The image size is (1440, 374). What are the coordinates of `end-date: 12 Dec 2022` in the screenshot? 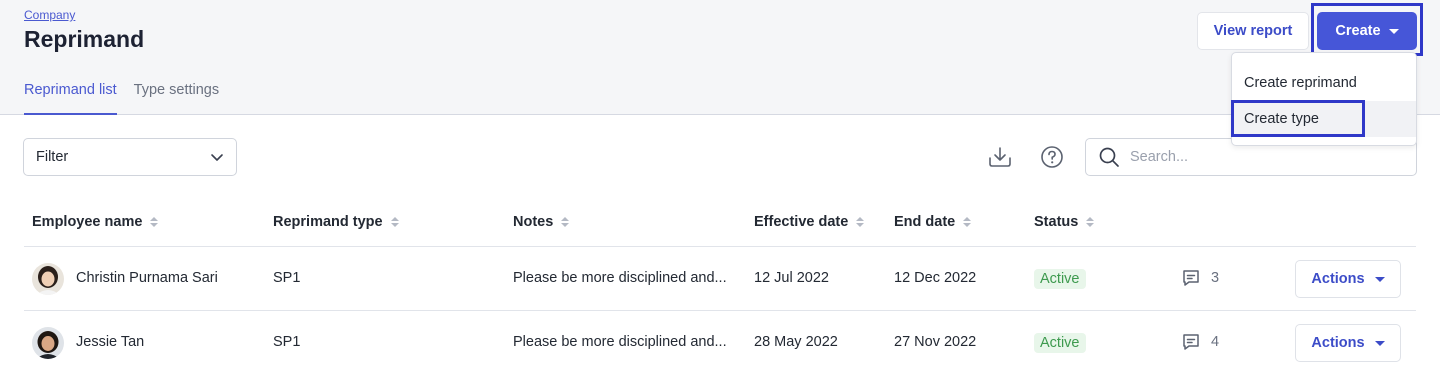 It's located at (935, 278).